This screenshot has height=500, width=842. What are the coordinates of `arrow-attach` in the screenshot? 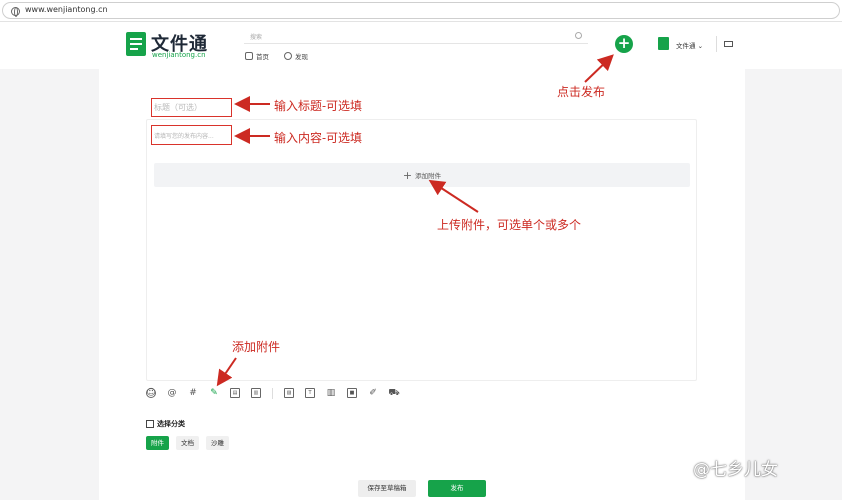 It's located at (226, 372).